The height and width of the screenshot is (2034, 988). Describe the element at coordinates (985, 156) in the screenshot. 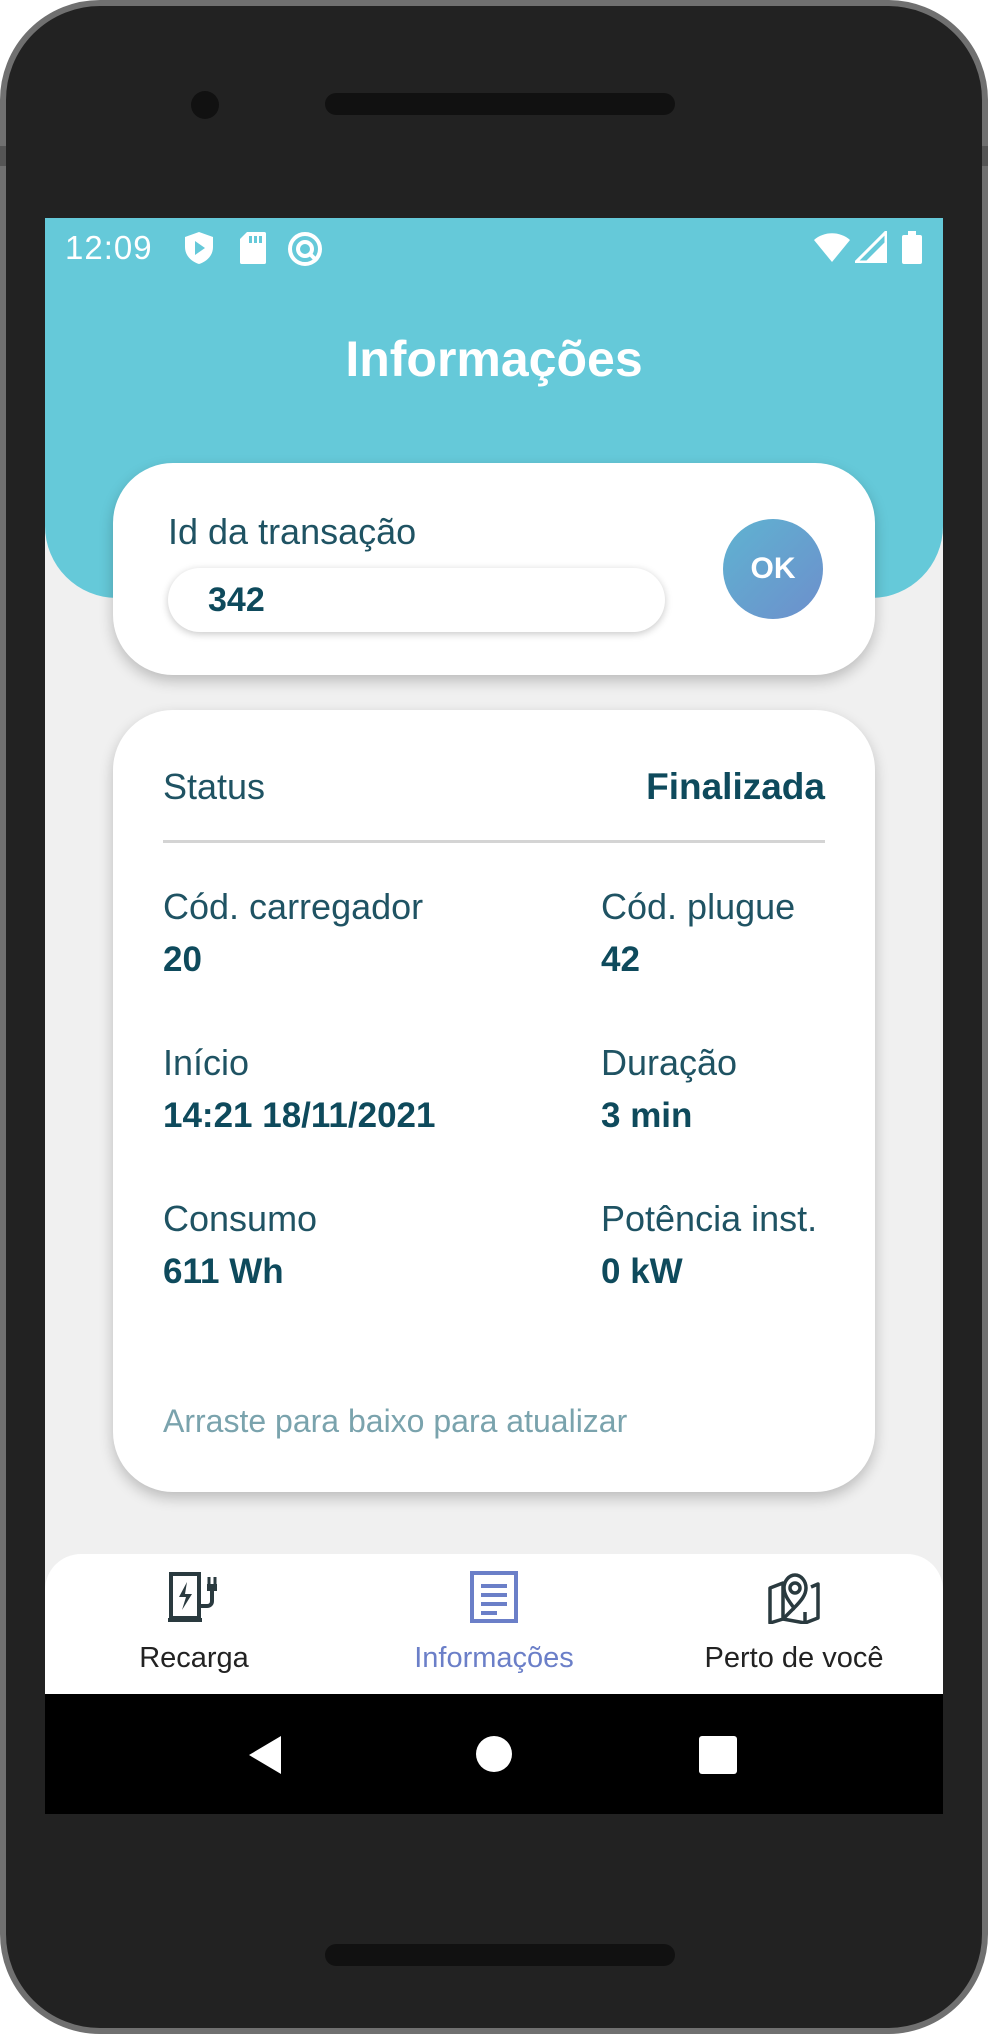

I see `side-notch-right` at that location.